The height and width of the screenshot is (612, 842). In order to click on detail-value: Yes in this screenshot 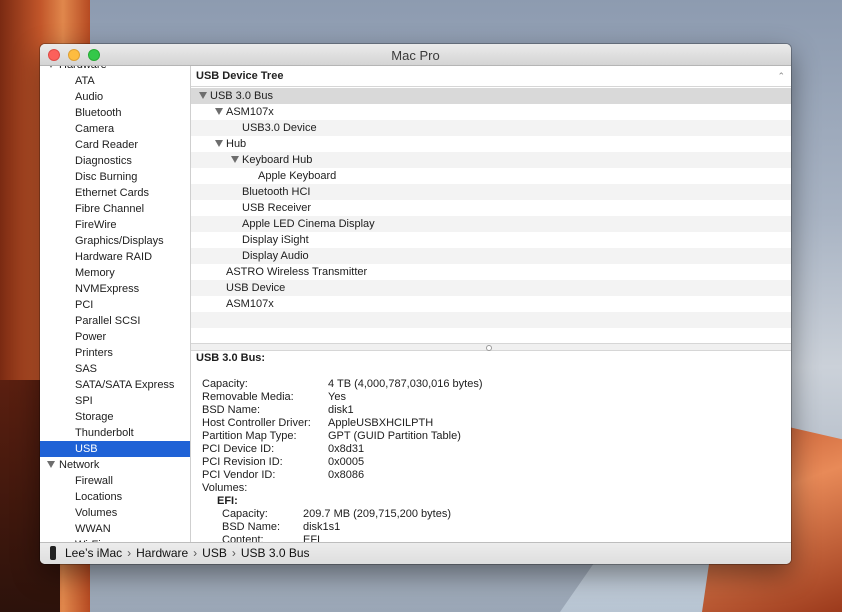, I will do `click(337, 397)`.